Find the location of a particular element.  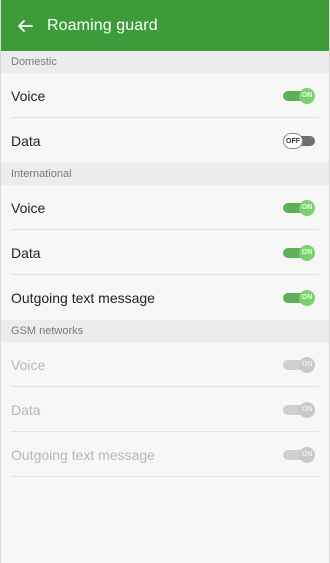

domestic-data-row: Data OFF is located at coordinates (165, 140).